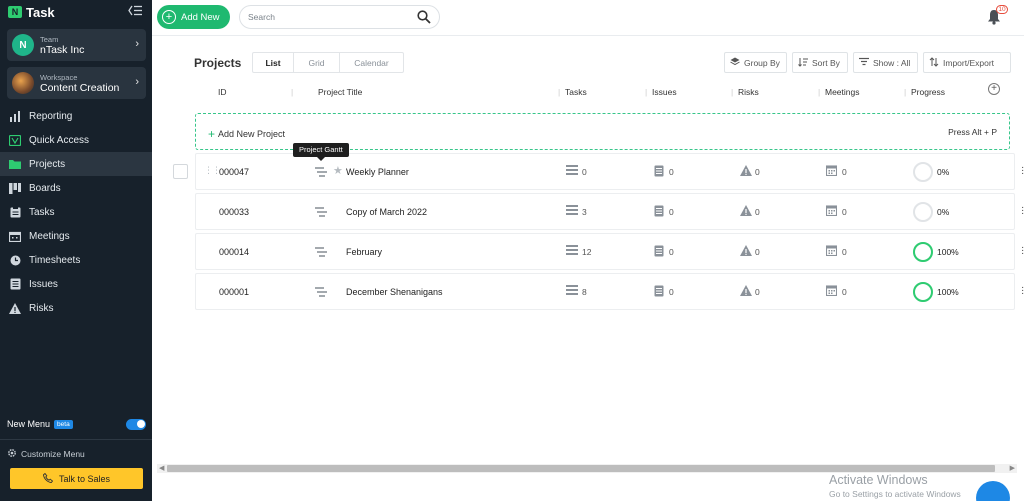  What do you see at coordinates (76, 236) in the screenshot?
I see `sidebar-item-meetings: Meetings` at bounding box center [76, 236].